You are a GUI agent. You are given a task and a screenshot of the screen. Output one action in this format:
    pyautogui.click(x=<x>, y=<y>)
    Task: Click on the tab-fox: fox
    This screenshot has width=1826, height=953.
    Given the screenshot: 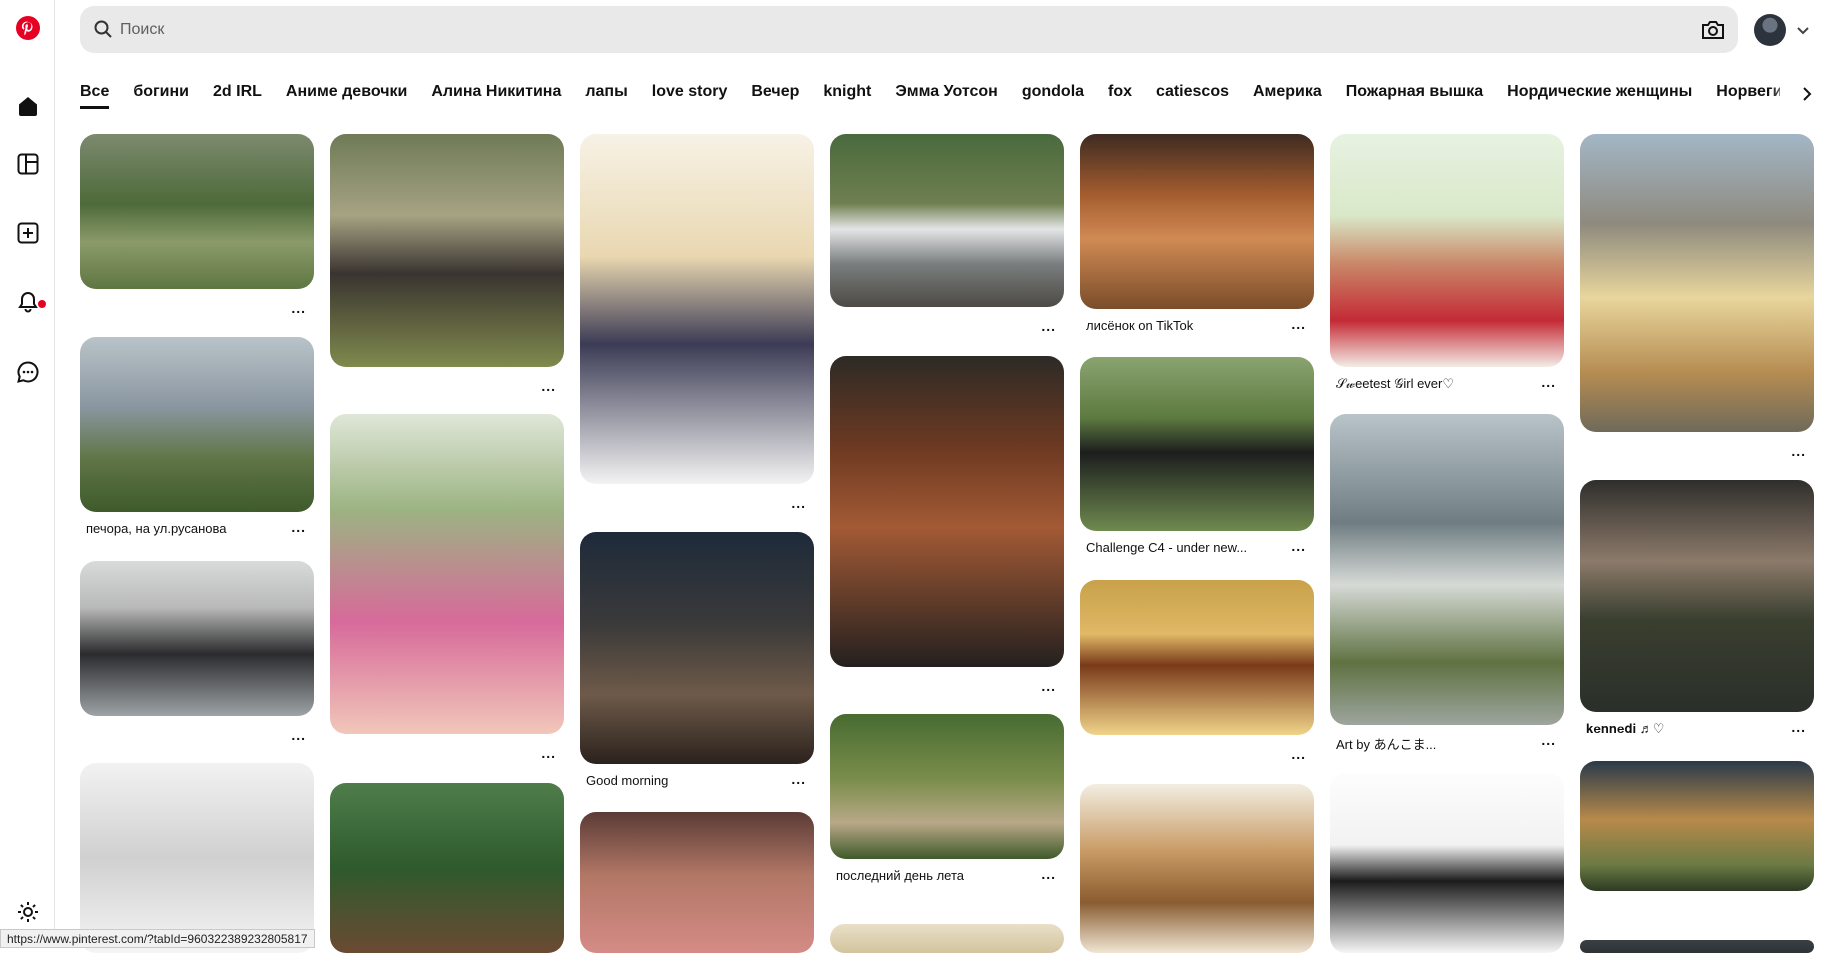 What is the action you would take?
    pyautogui.click(x=1120, y=93)
    